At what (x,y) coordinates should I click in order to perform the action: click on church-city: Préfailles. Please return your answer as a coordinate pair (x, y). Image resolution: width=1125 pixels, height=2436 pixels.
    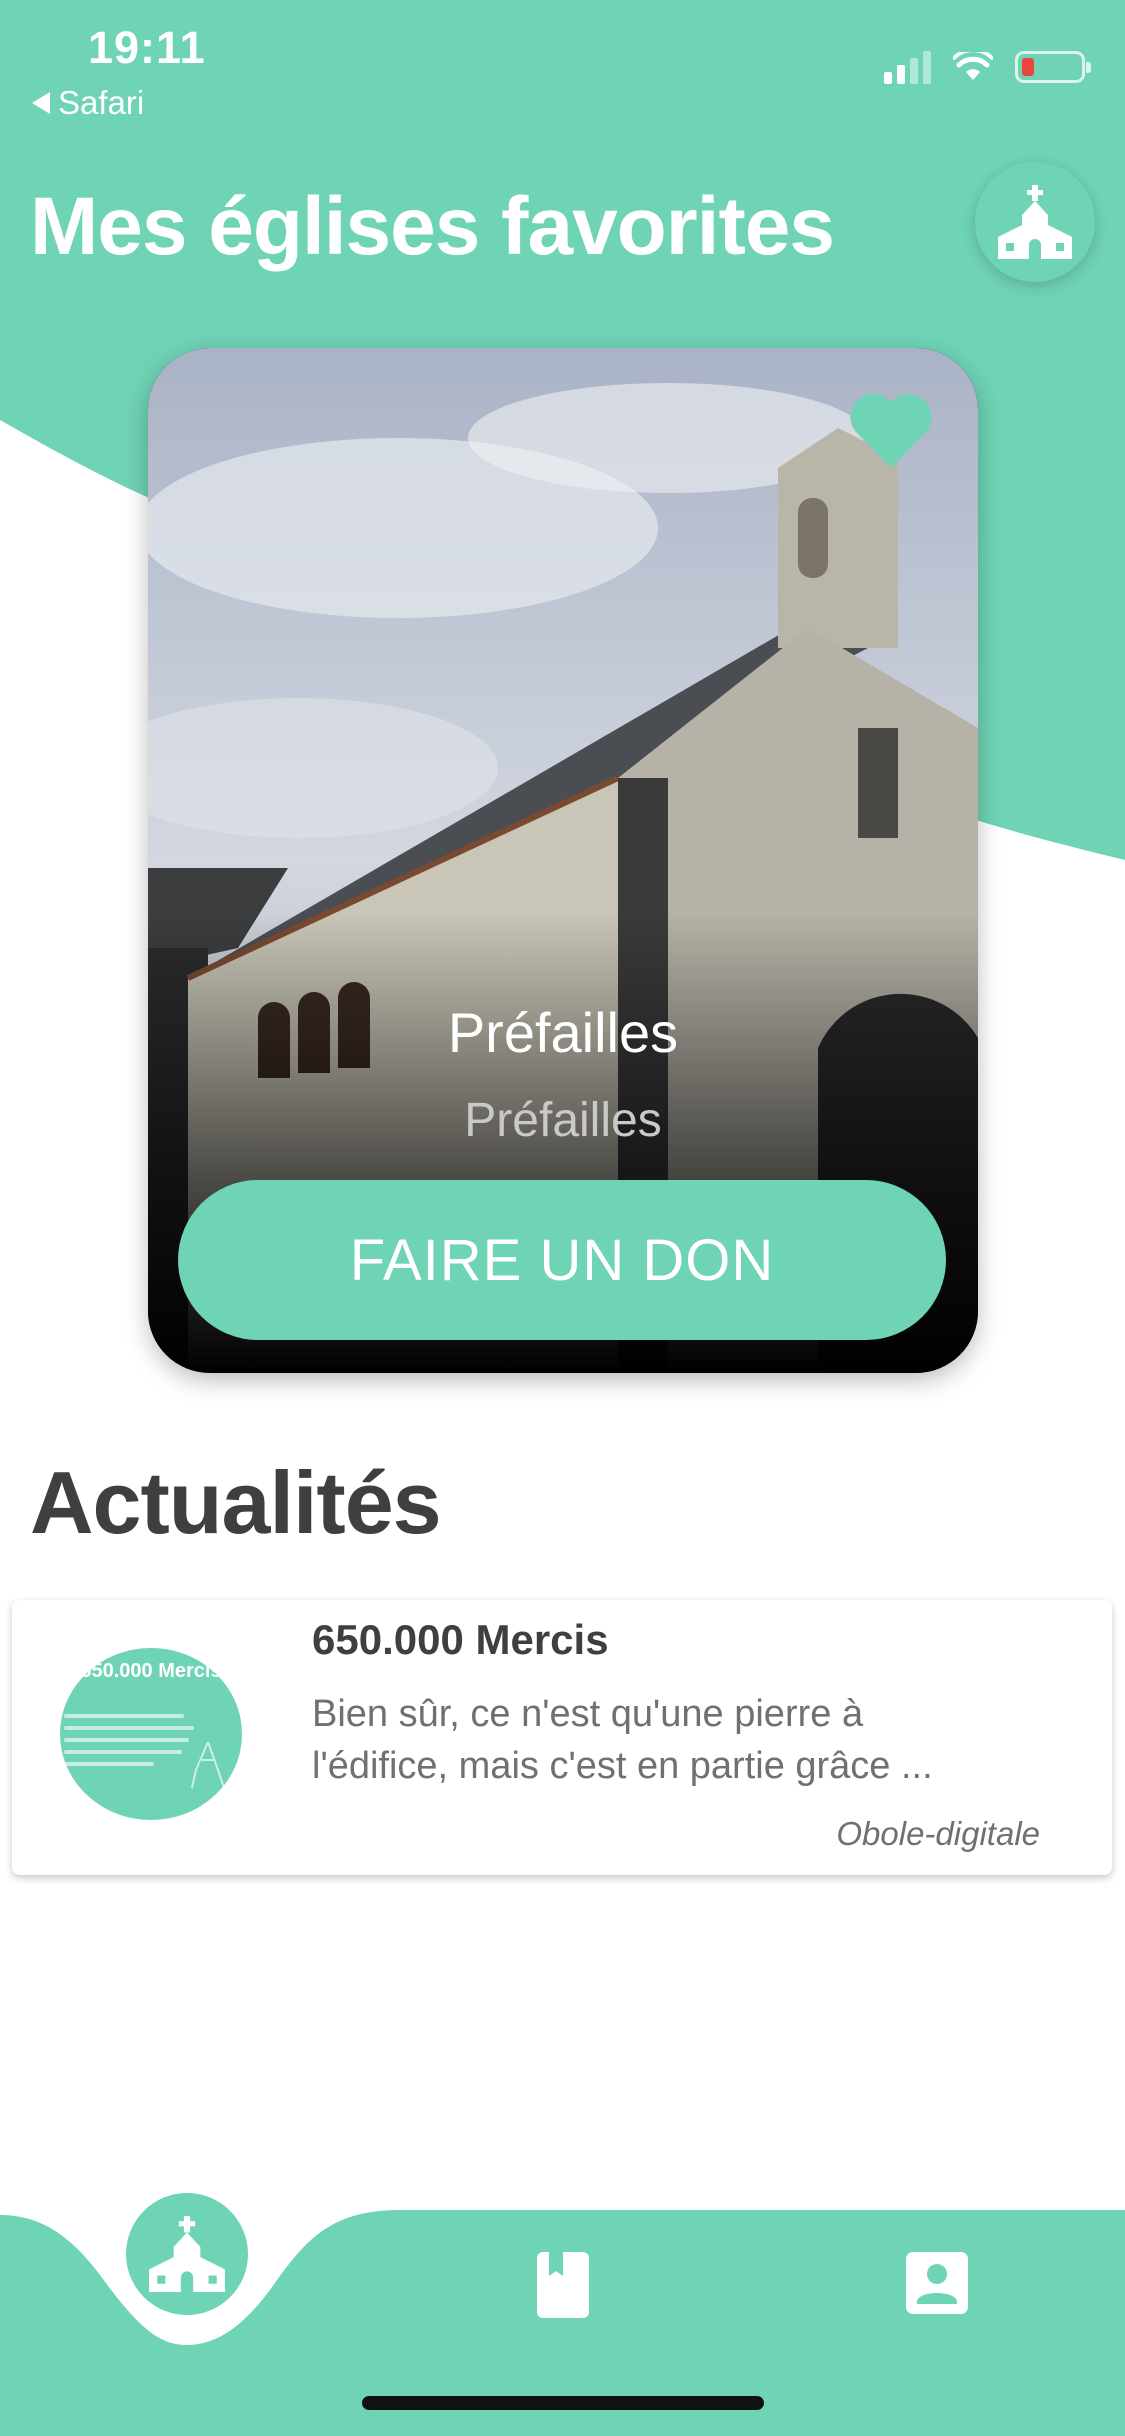
    Looking at the image, I should click on (563, 1120).